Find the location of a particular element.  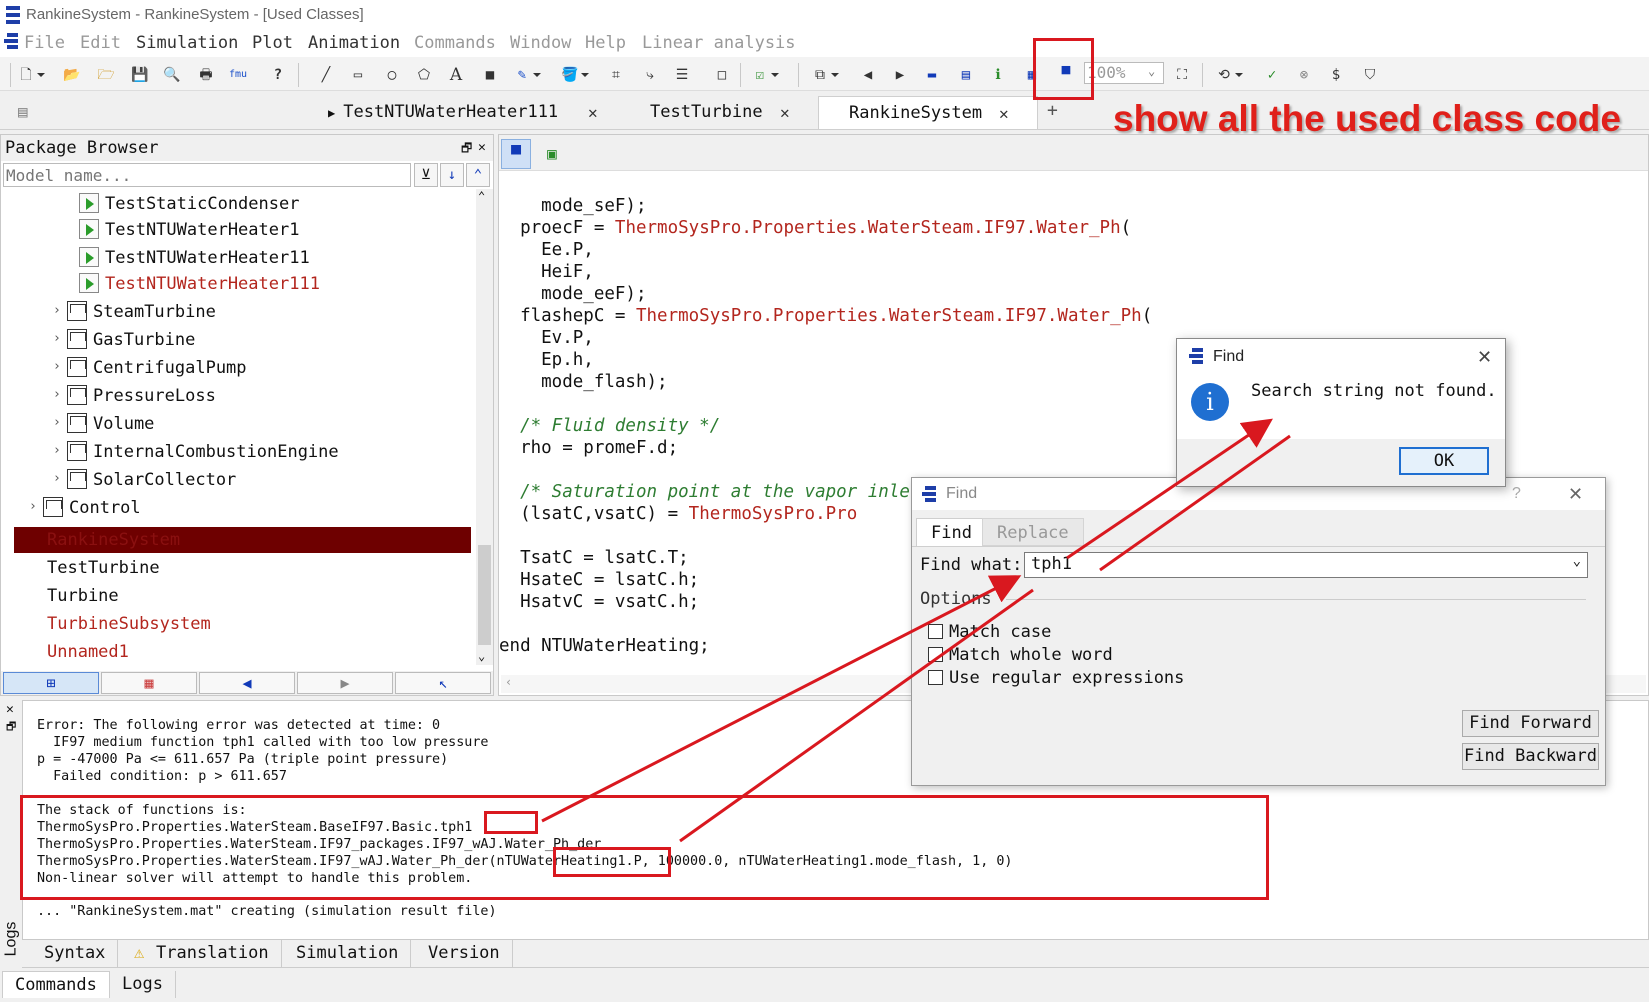

menu-commands: Commands is located at coordinates (455, 43).